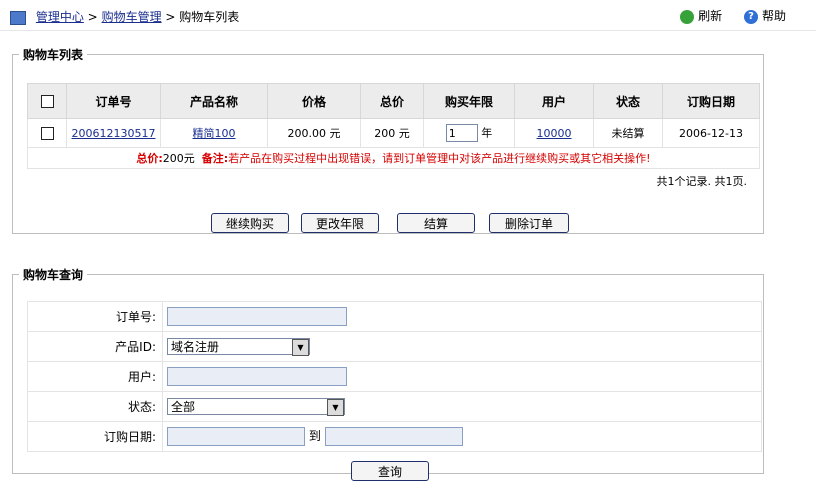 Image resolution: width=816 pixels, height=484 pixels. Describe the element at coordinates (95, 316) in the screenshot. I see `order-no-label: 订单号:` at that location.